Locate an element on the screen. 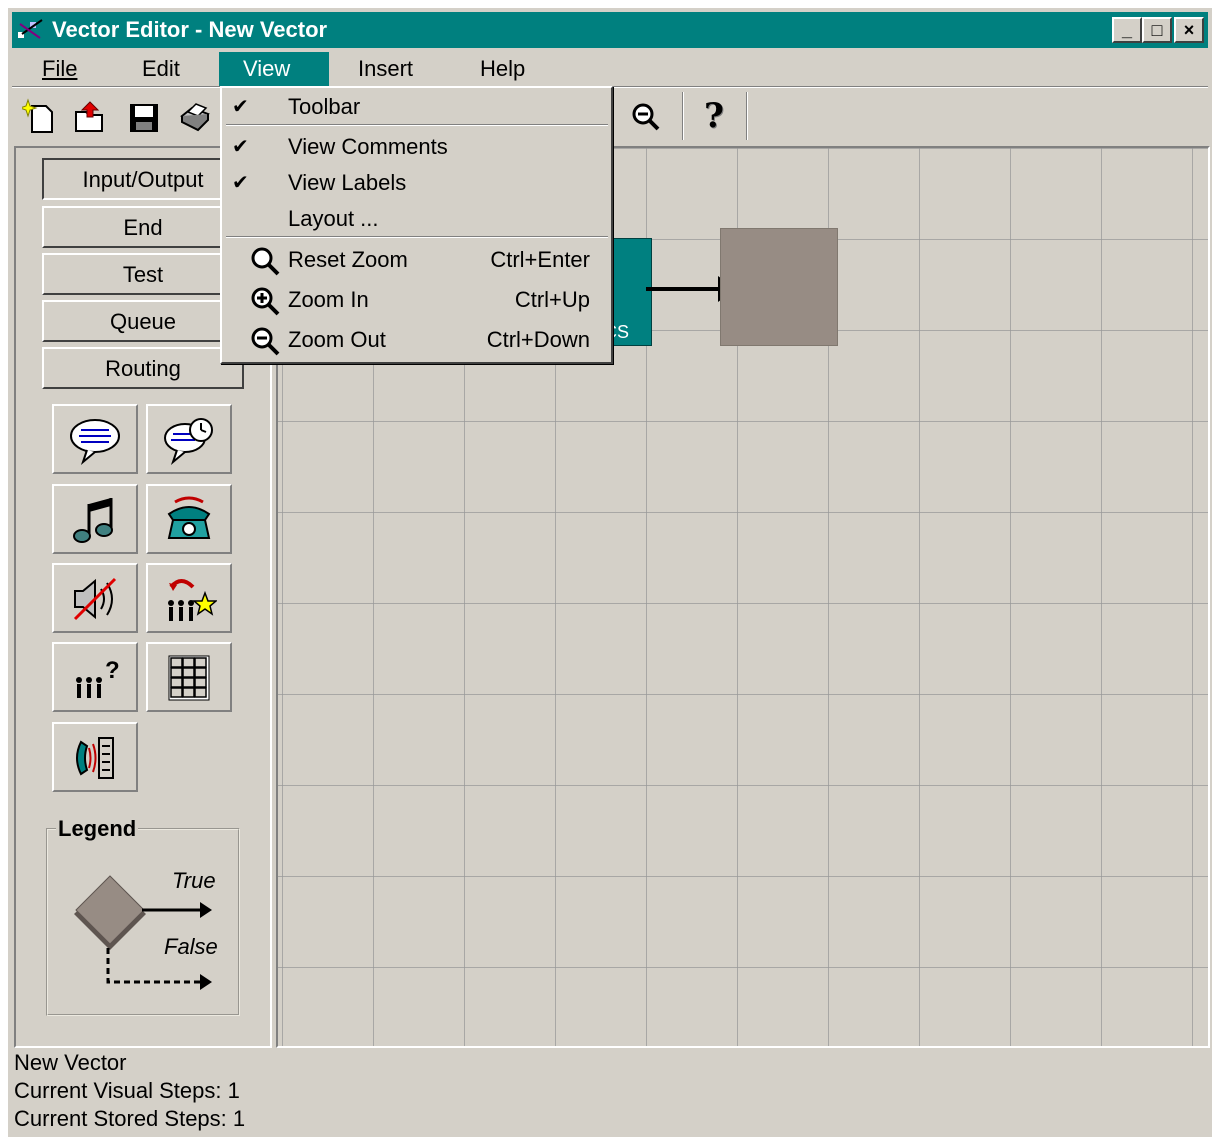 Image resolution: width=1220 pixels, height=1137 pixels. mute-icon is located at coordinates (95, 599).